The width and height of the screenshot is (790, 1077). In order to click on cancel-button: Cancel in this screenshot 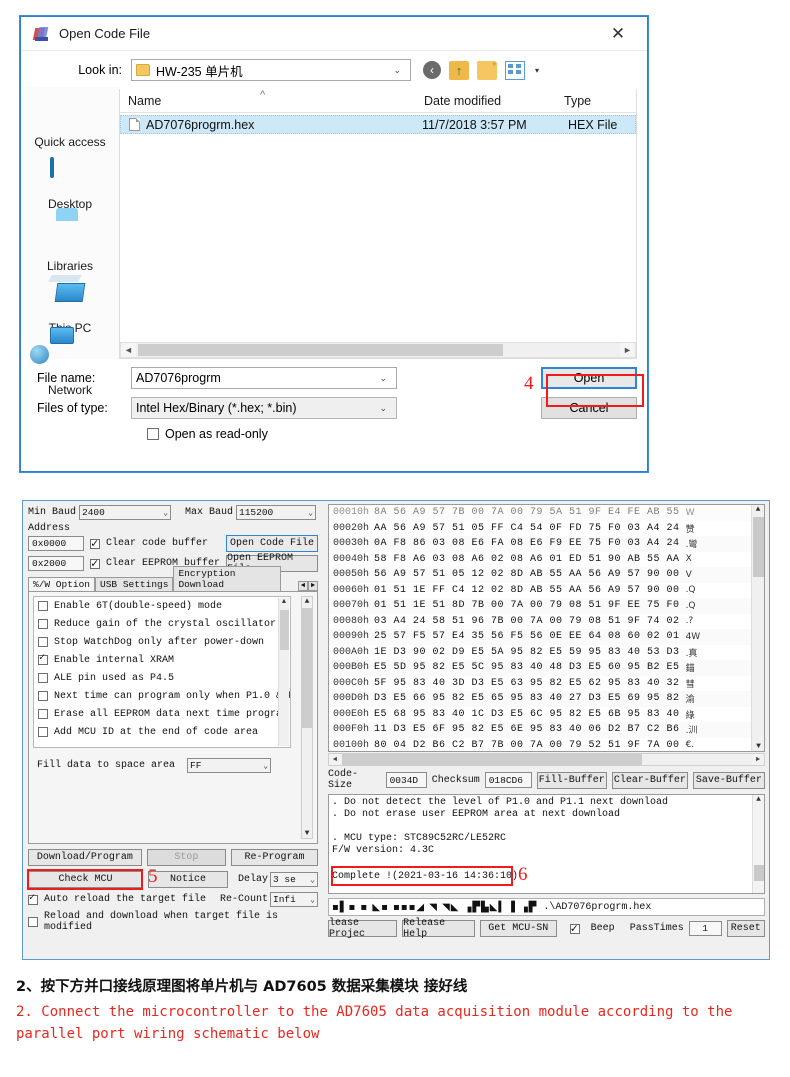, I will do `click(589, 408)`.